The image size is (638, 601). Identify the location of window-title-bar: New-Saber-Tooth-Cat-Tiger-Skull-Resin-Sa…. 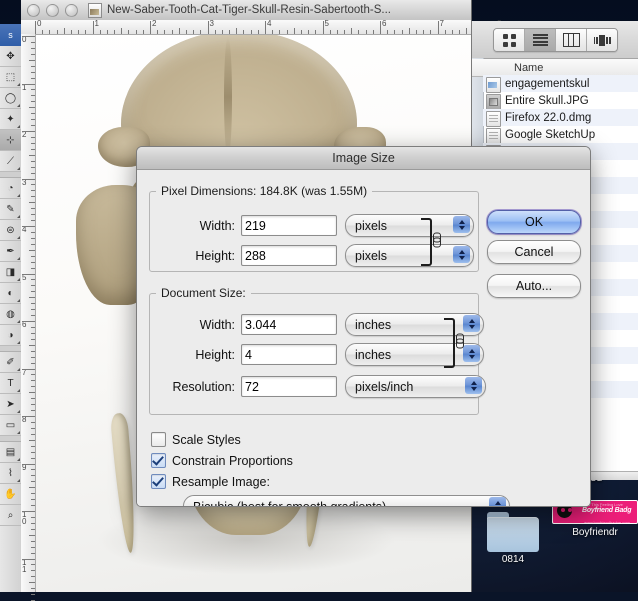
(246, 10).